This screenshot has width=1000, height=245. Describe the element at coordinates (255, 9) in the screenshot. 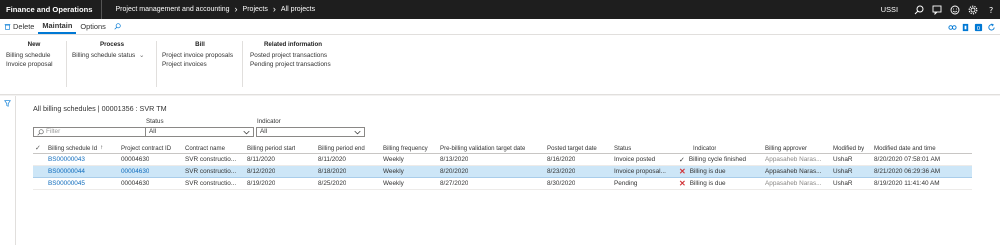

I see `breadcrumb-item-projects: Projects` at that location.